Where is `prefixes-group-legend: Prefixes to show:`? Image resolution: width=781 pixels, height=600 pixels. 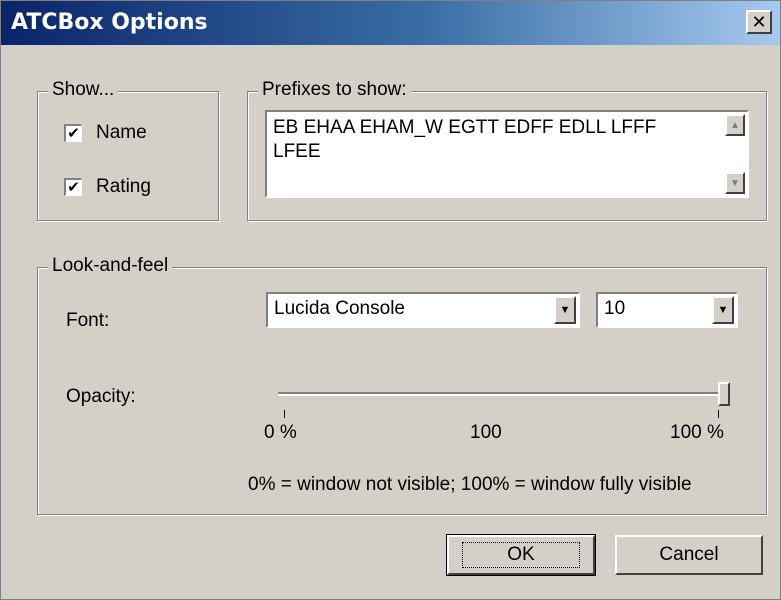 prefixes-group-legend: Prefixes to show: is located at coordinates (334, 90).